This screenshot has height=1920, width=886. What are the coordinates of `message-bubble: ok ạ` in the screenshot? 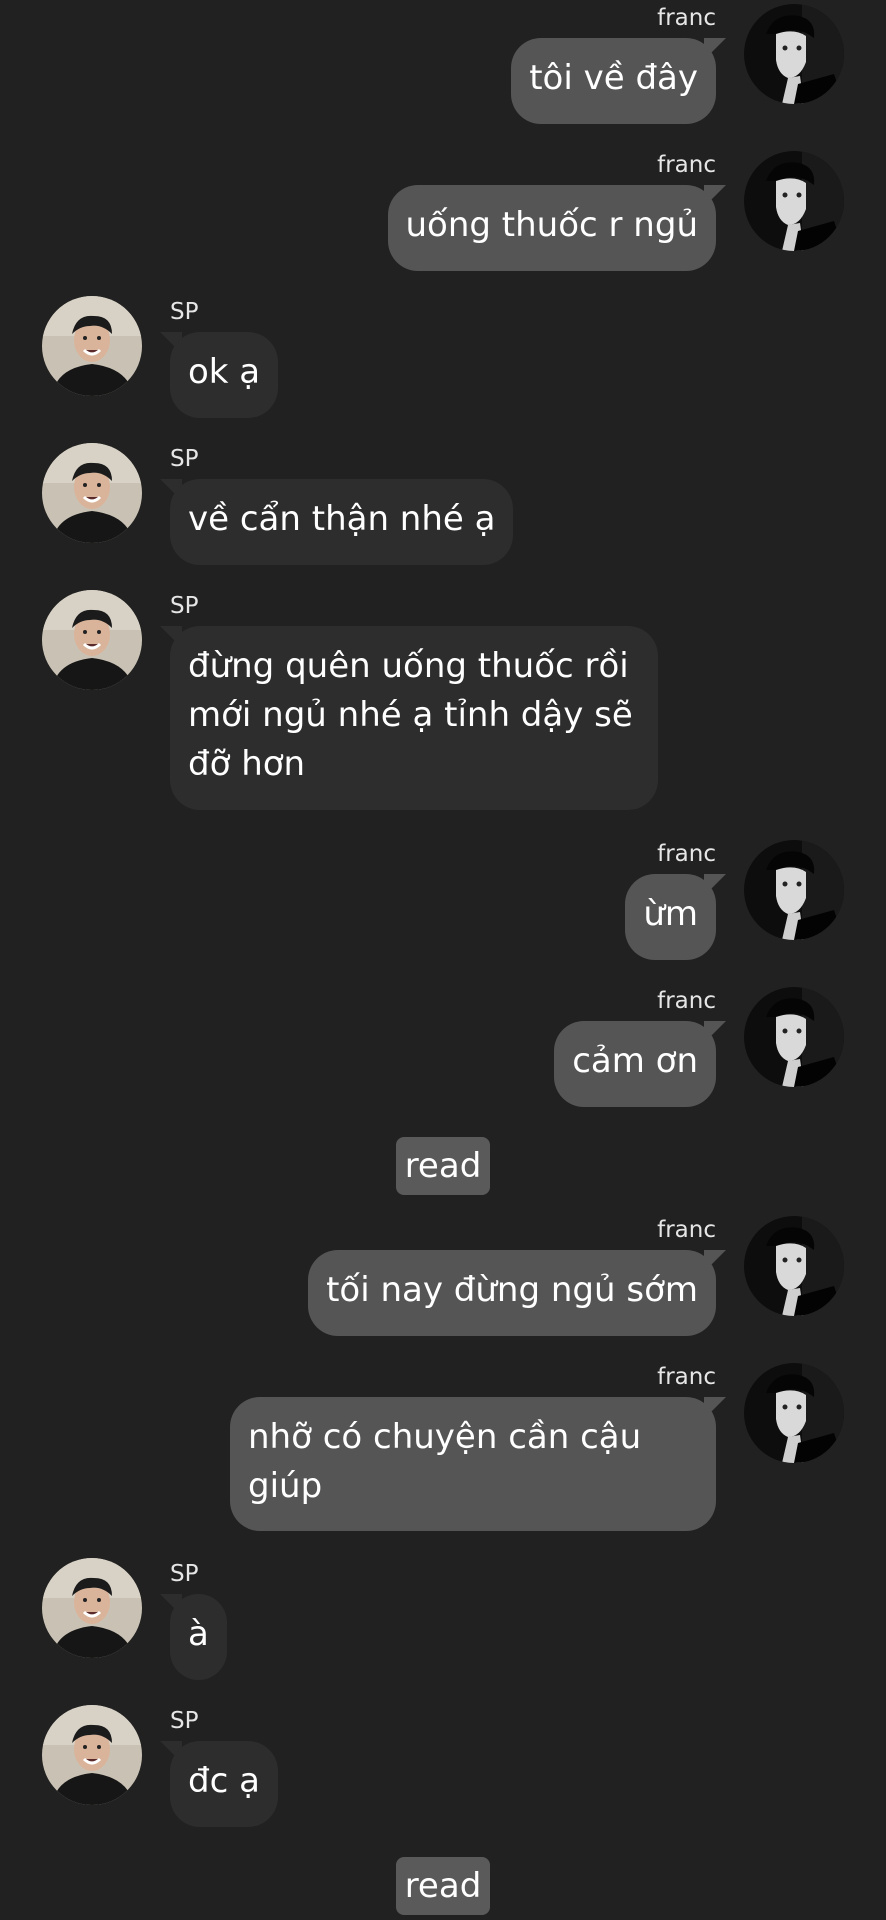 It's located at (224, 375).